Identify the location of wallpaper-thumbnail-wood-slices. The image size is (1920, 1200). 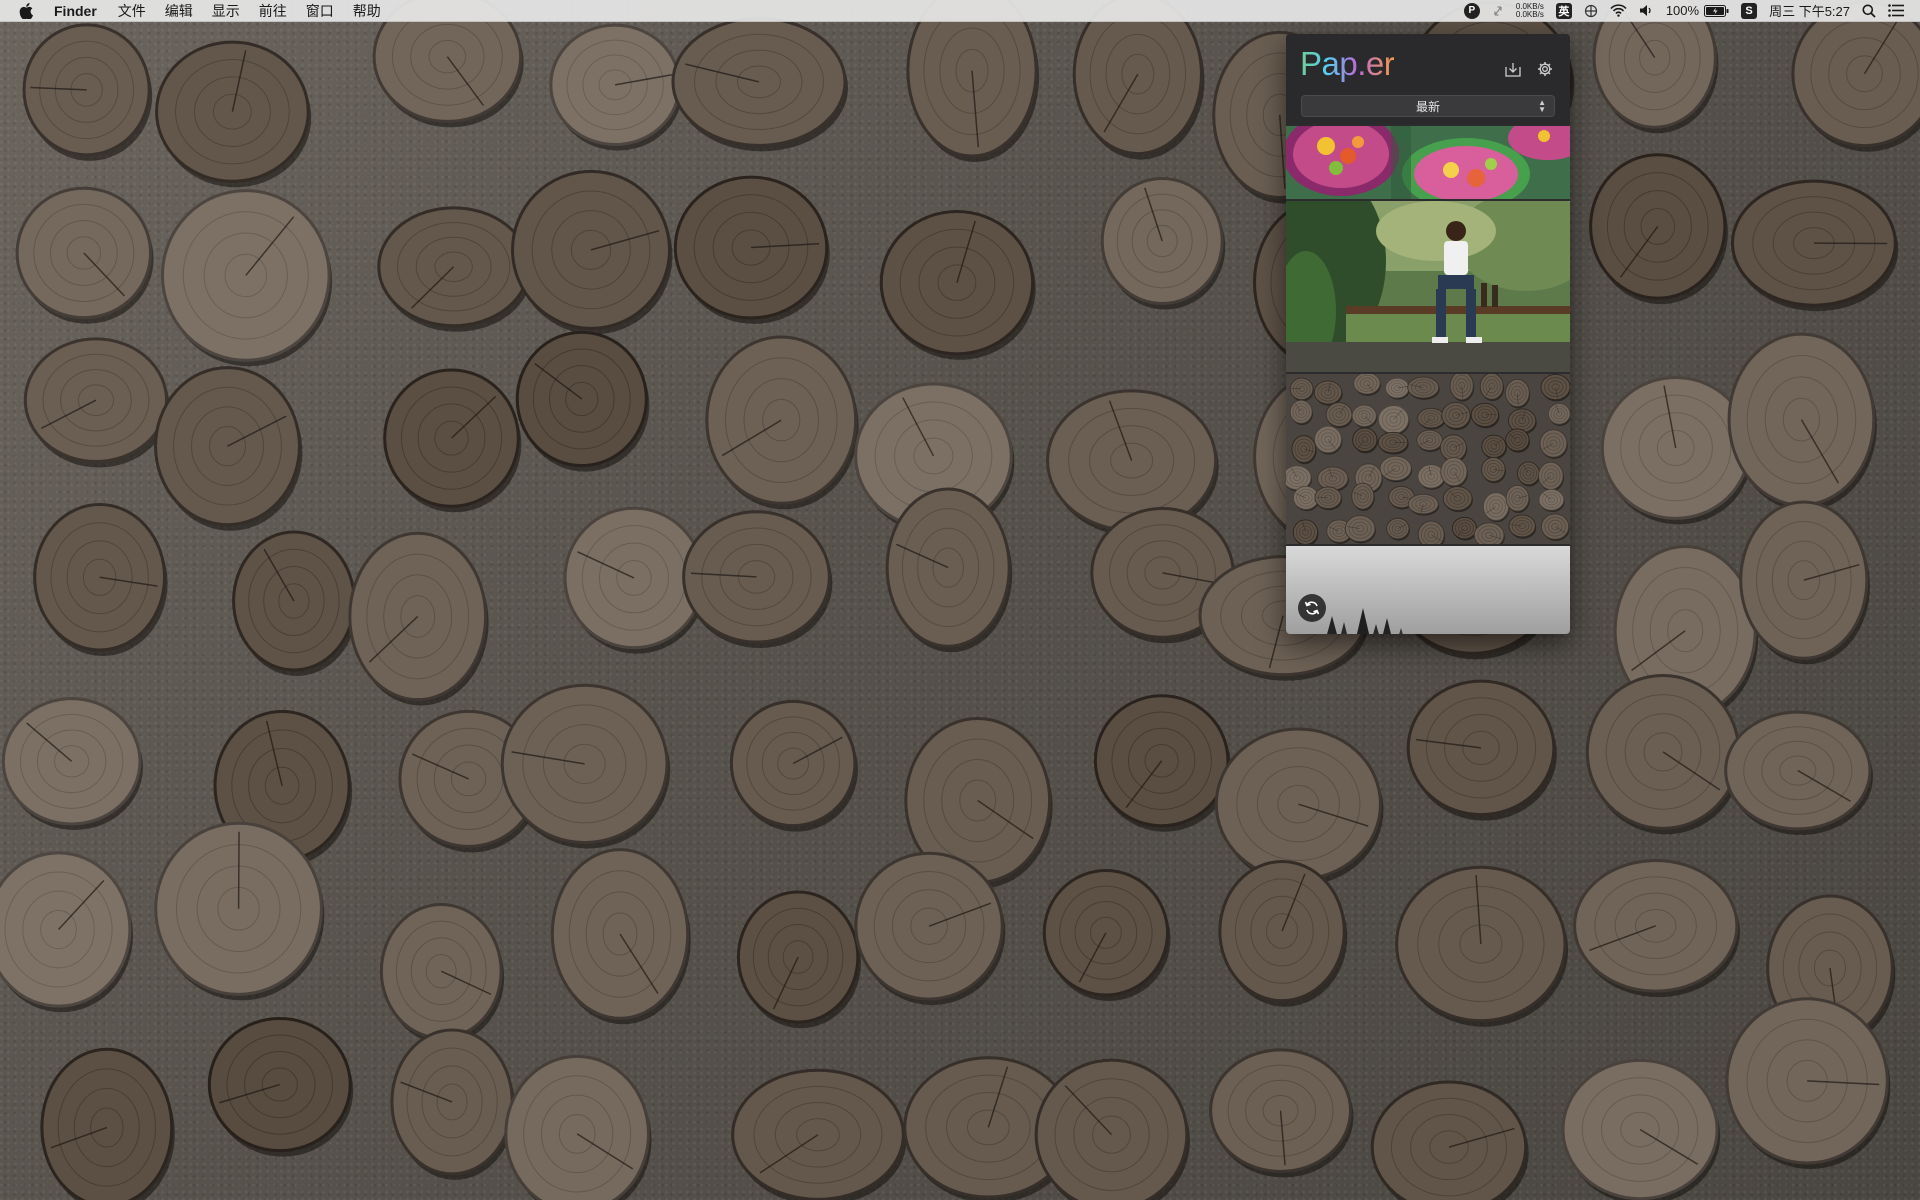
(1428, 459).